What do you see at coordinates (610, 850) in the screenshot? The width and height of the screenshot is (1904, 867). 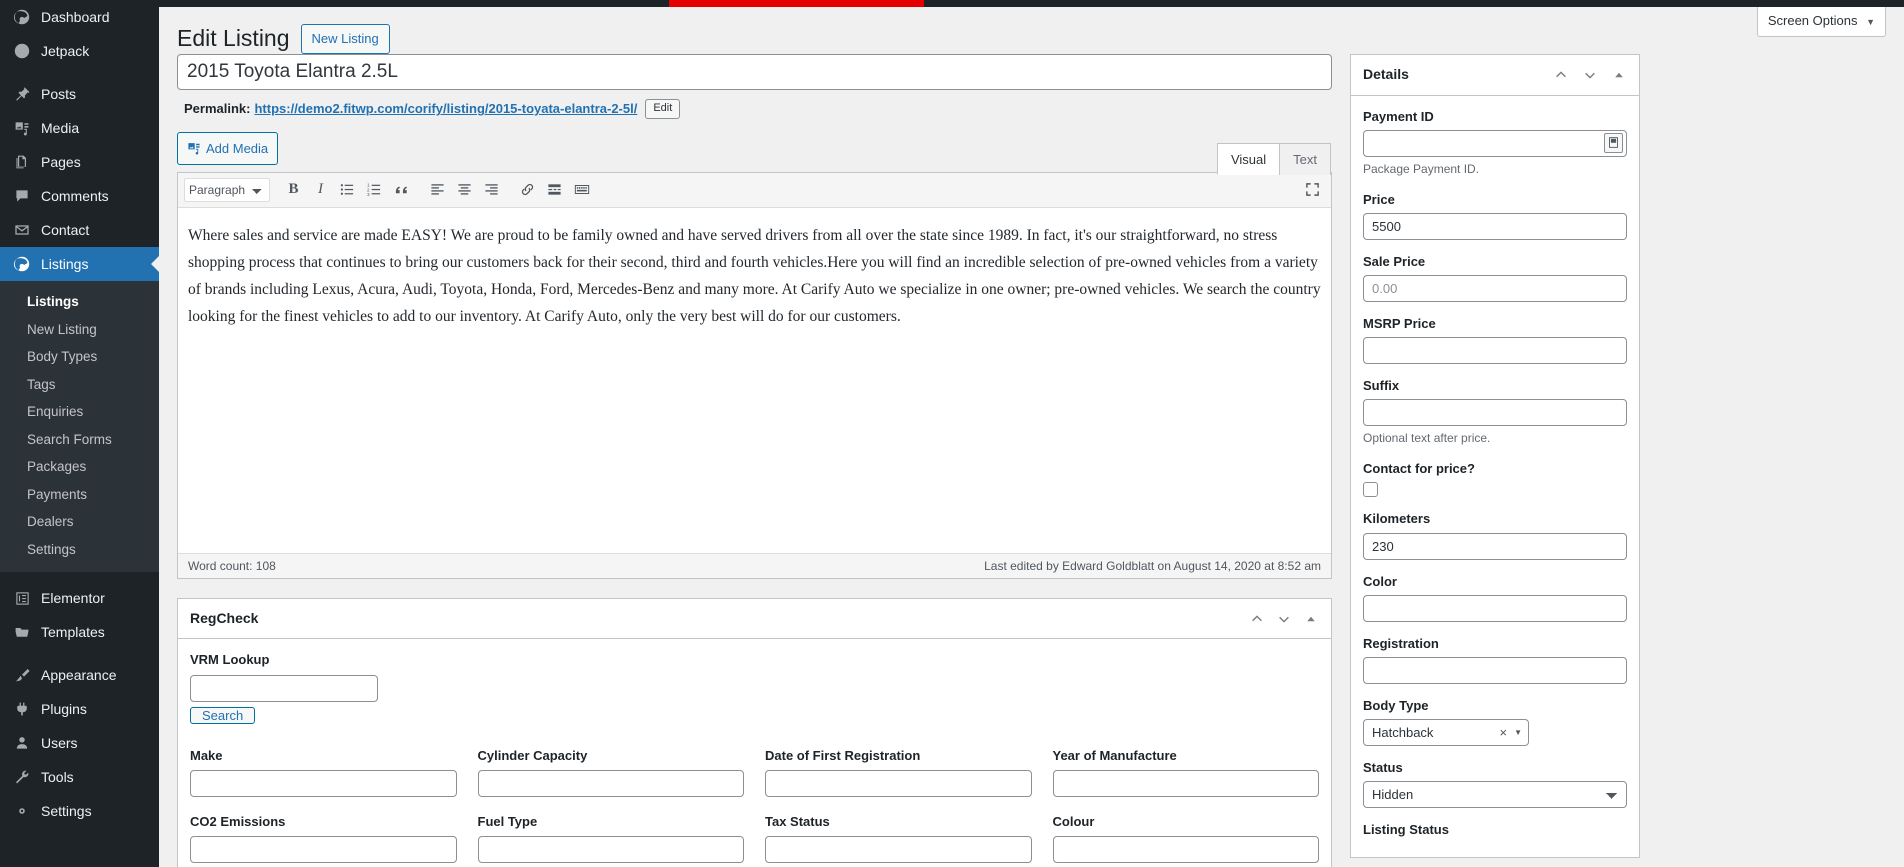 I see `fuel-type-input` at bounding box center [610, 850].